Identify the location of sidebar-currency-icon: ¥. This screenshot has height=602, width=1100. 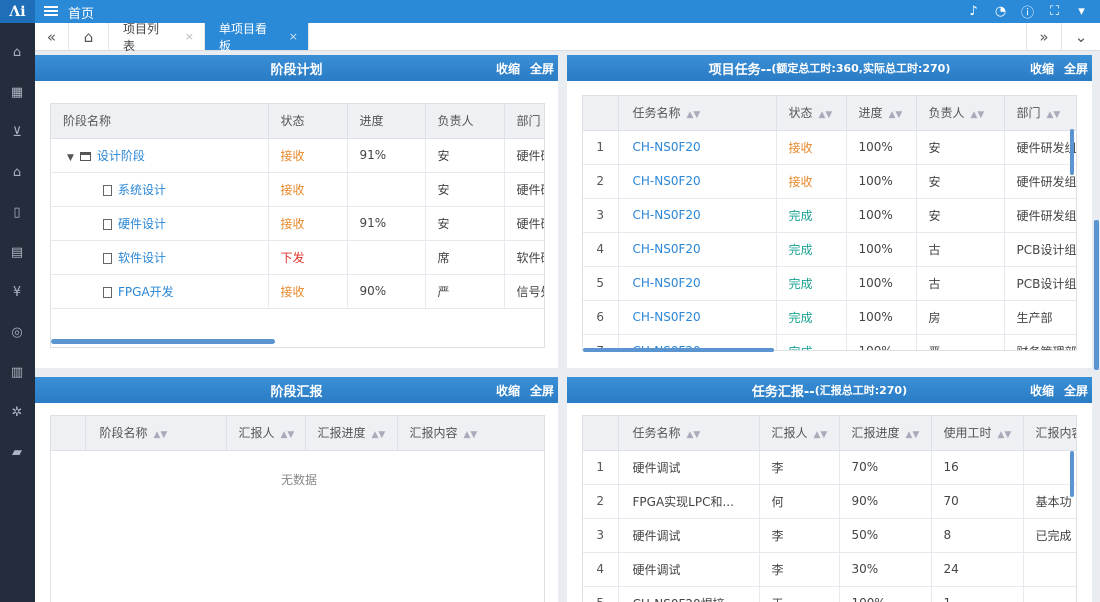
(17, 292).